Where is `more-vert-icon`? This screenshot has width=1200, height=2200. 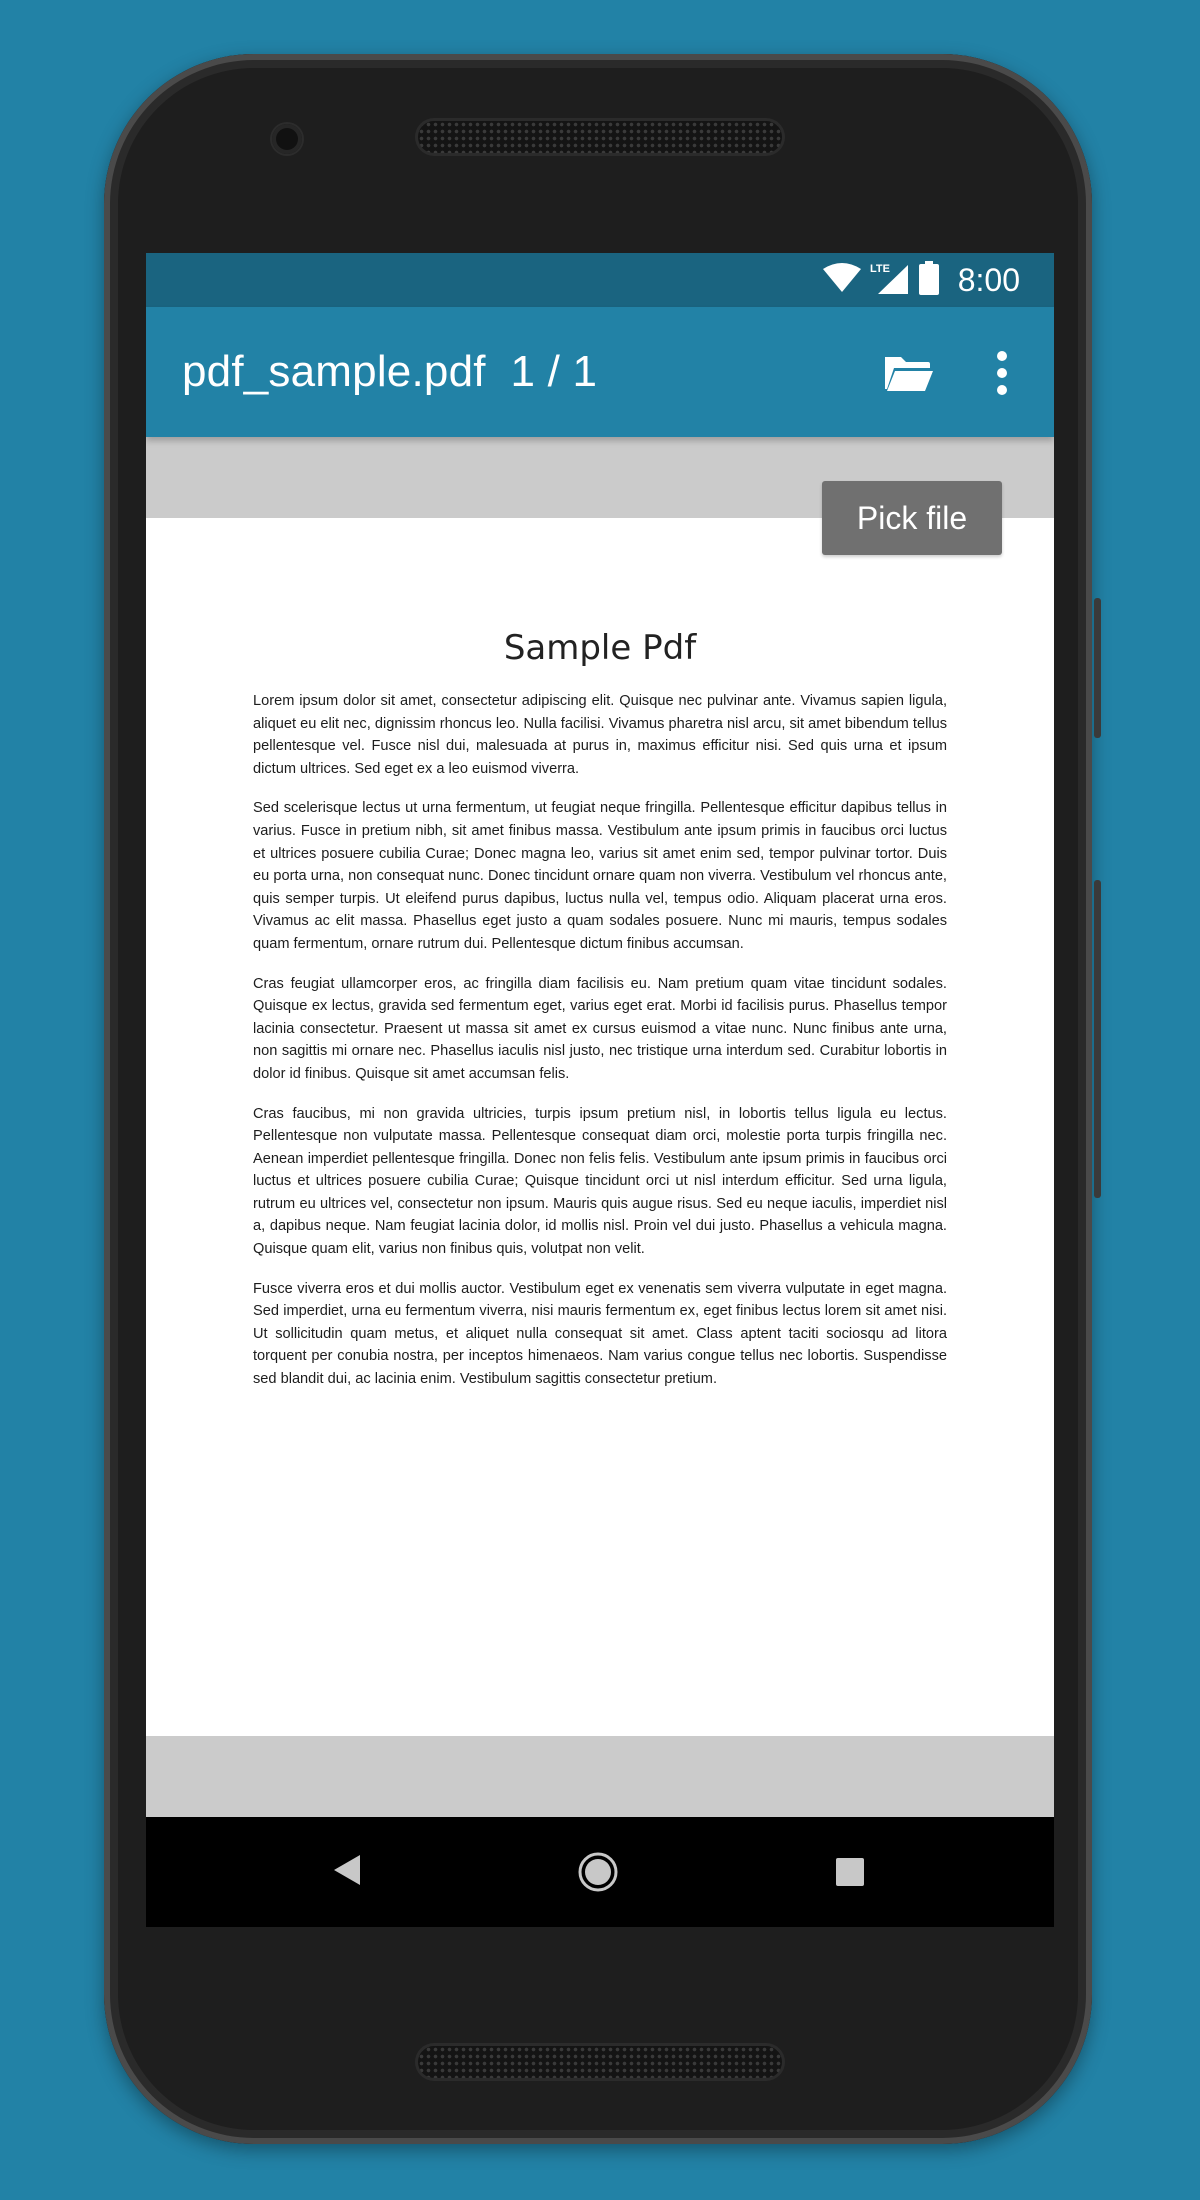
more-vert-icon is located at coordinates (1002, 373).